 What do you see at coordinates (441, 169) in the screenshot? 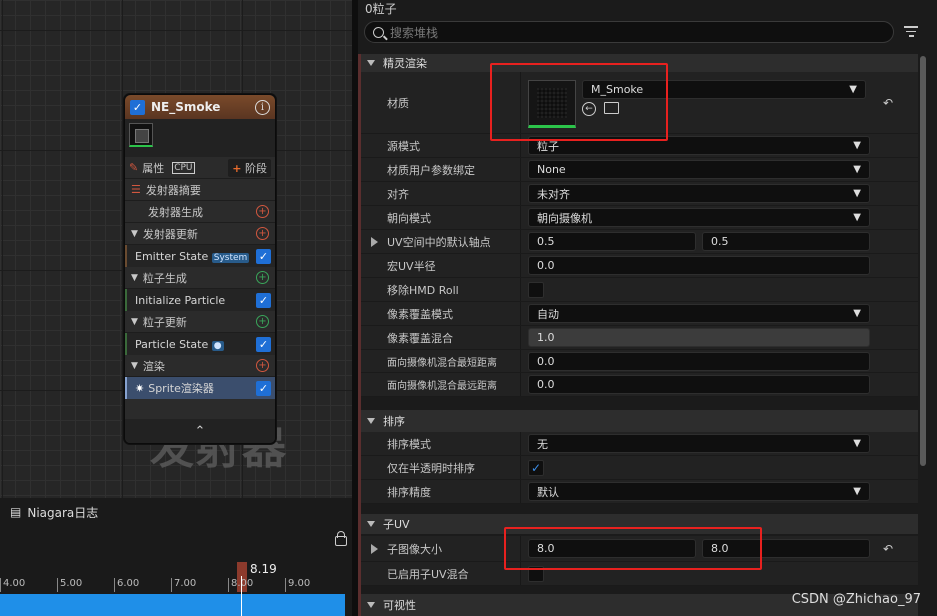
I see `row-label: 材质用户参数绑定` at bounding box center [441, 169].